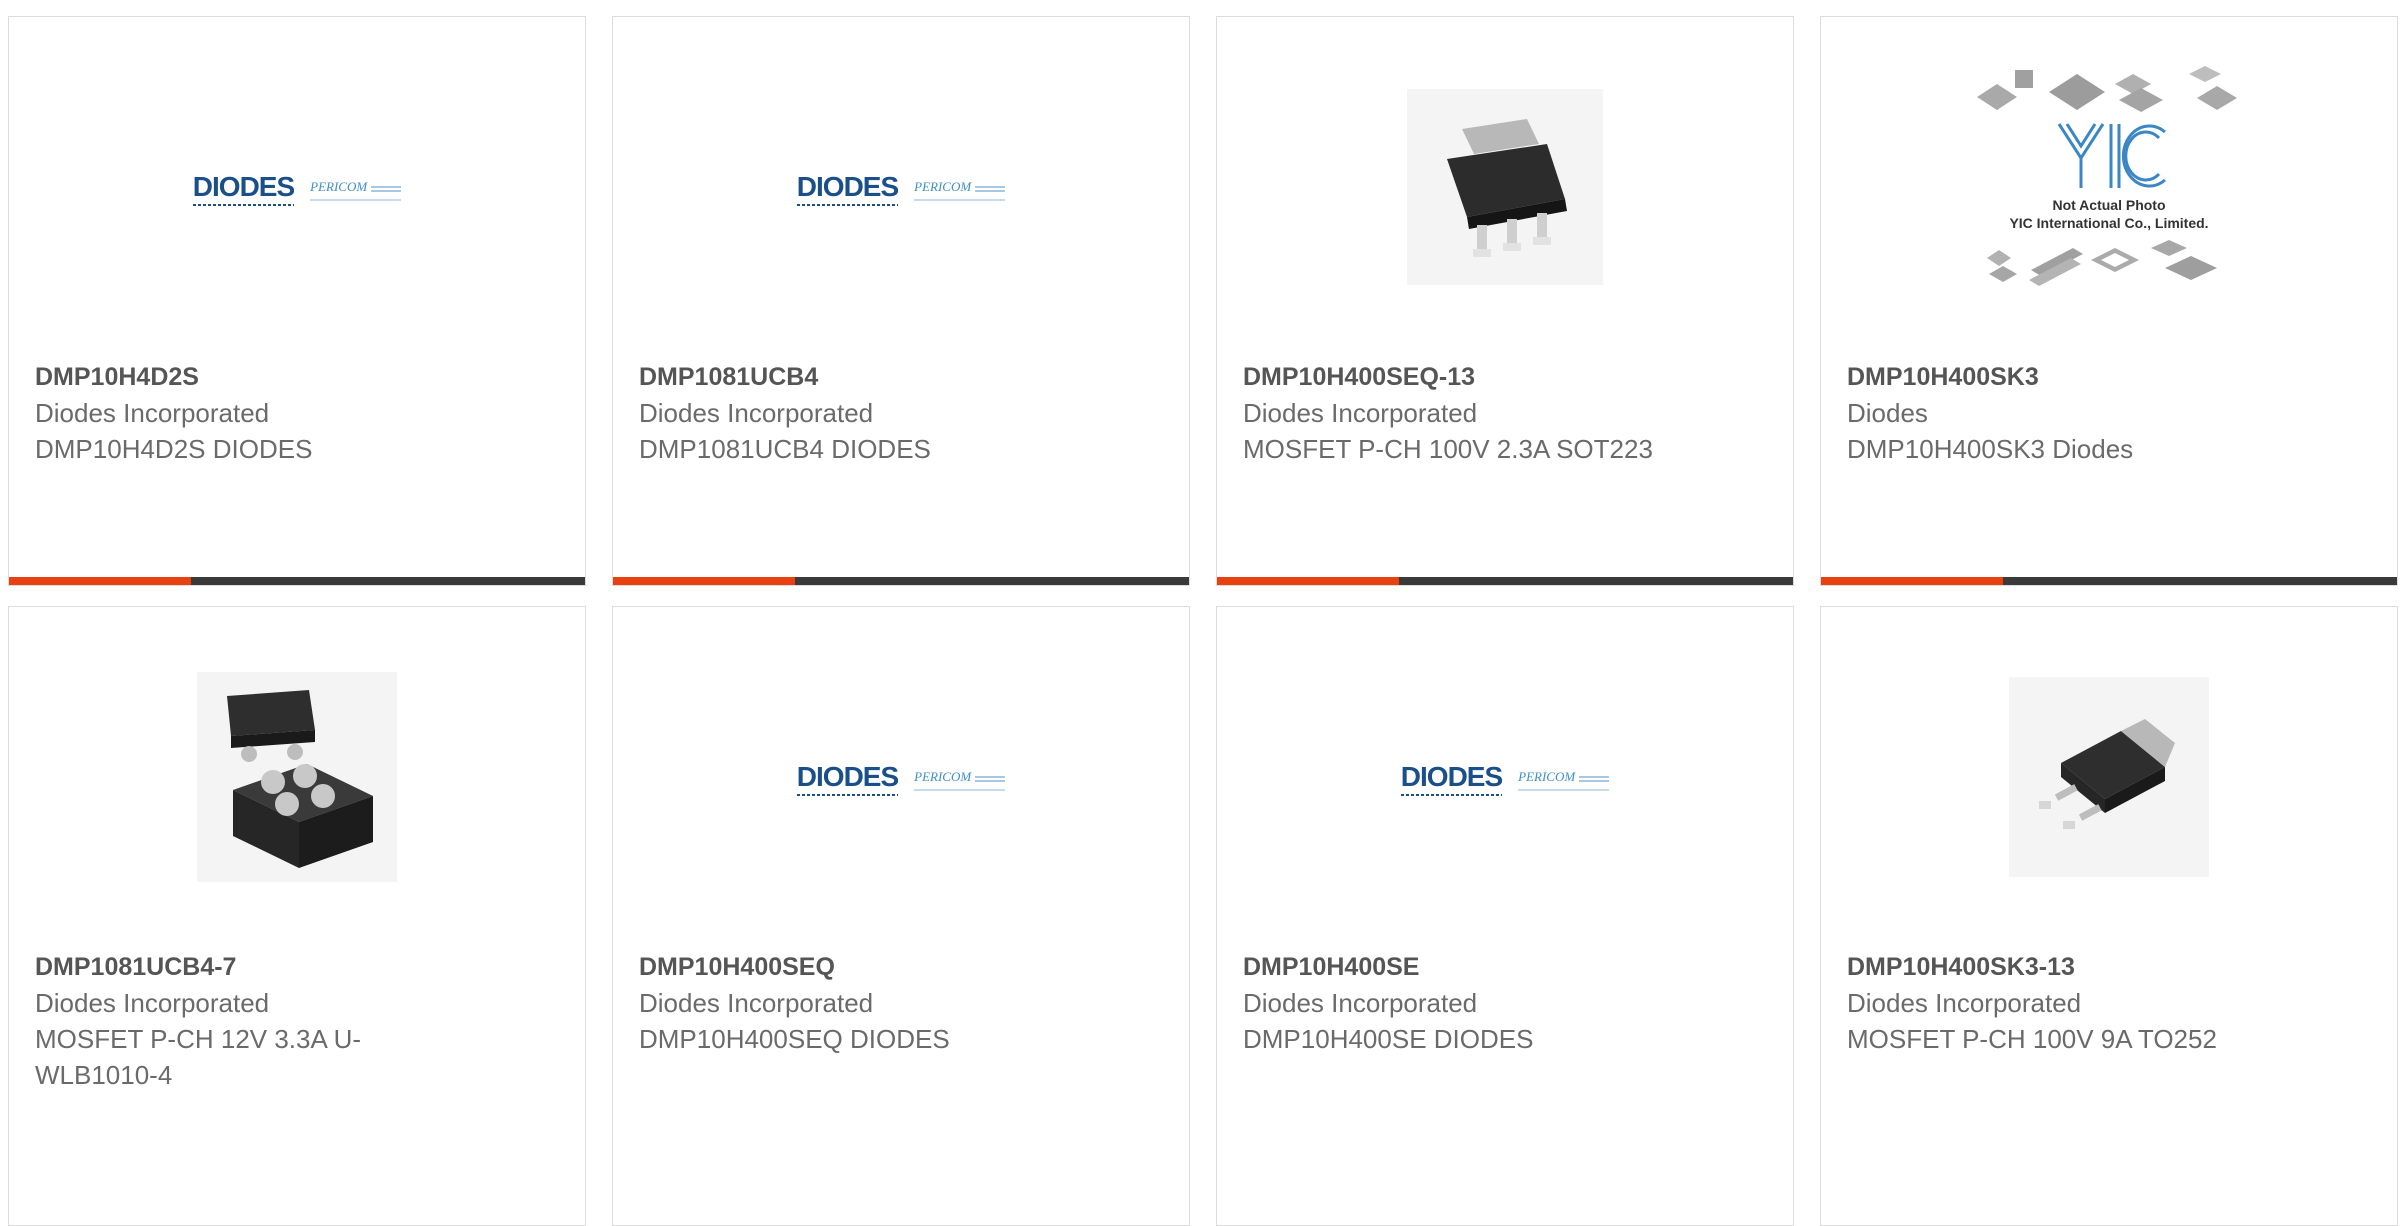  What do you see at coordinates (1887, 413) in the screenshot?
I see `manufacturer: Diodes` at bounding box center [1887, 413].